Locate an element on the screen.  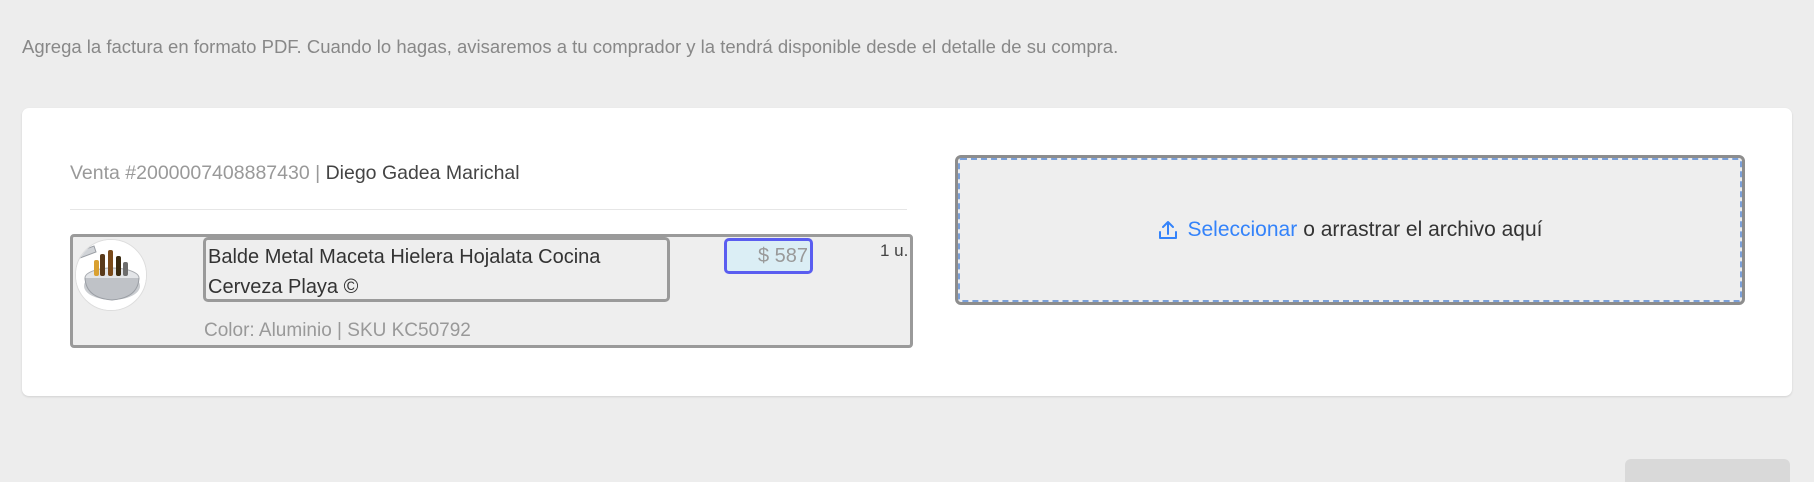
file-dropzone: Seleccionar o arrastrar el archivo aquí is located at coordinates (1350, 230).